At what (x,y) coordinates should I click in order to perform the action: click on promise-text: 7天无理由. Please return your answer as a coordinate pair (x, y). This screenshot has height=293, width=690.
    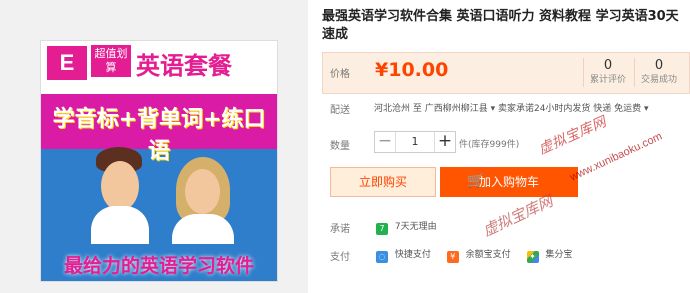
    Looking at the image, I should click on (415, 227).